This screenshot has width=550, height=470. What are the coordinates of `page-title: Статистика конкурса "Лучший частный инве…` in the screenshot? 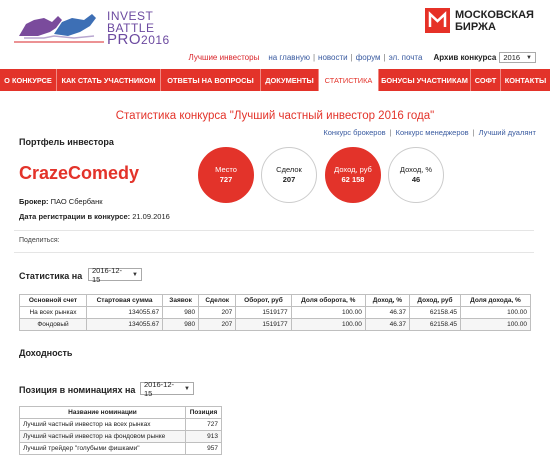 It's located at (275, 116).